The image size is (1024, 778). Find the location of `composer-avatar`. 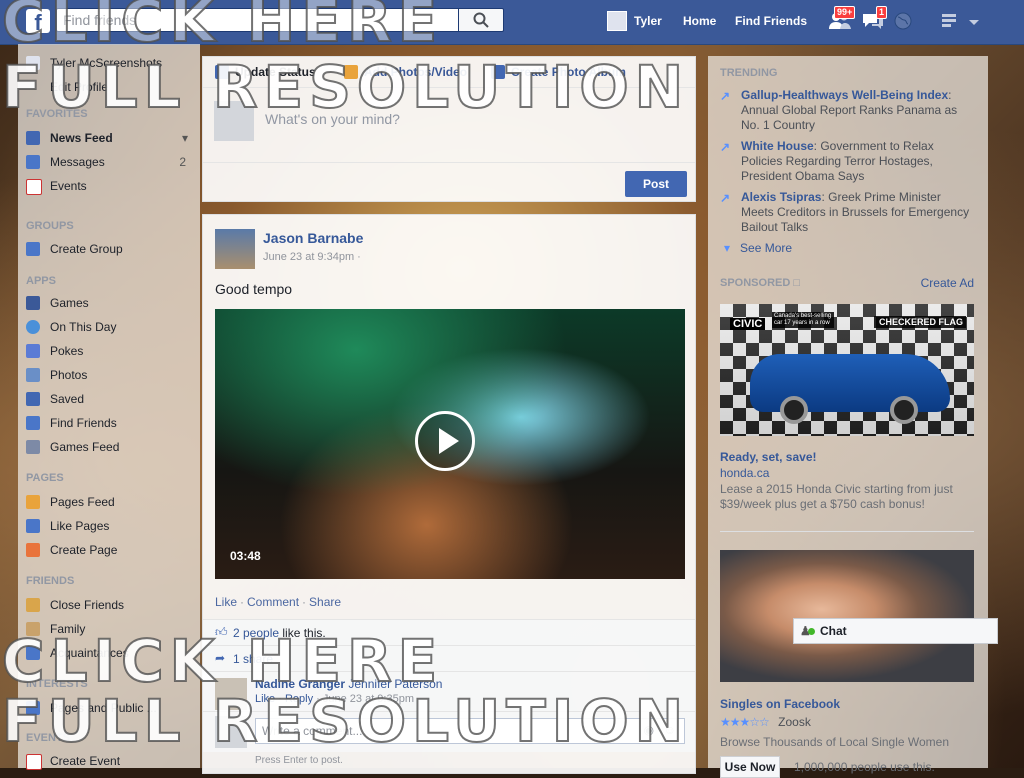

composer-avatar is located at coordinates (234, 121).